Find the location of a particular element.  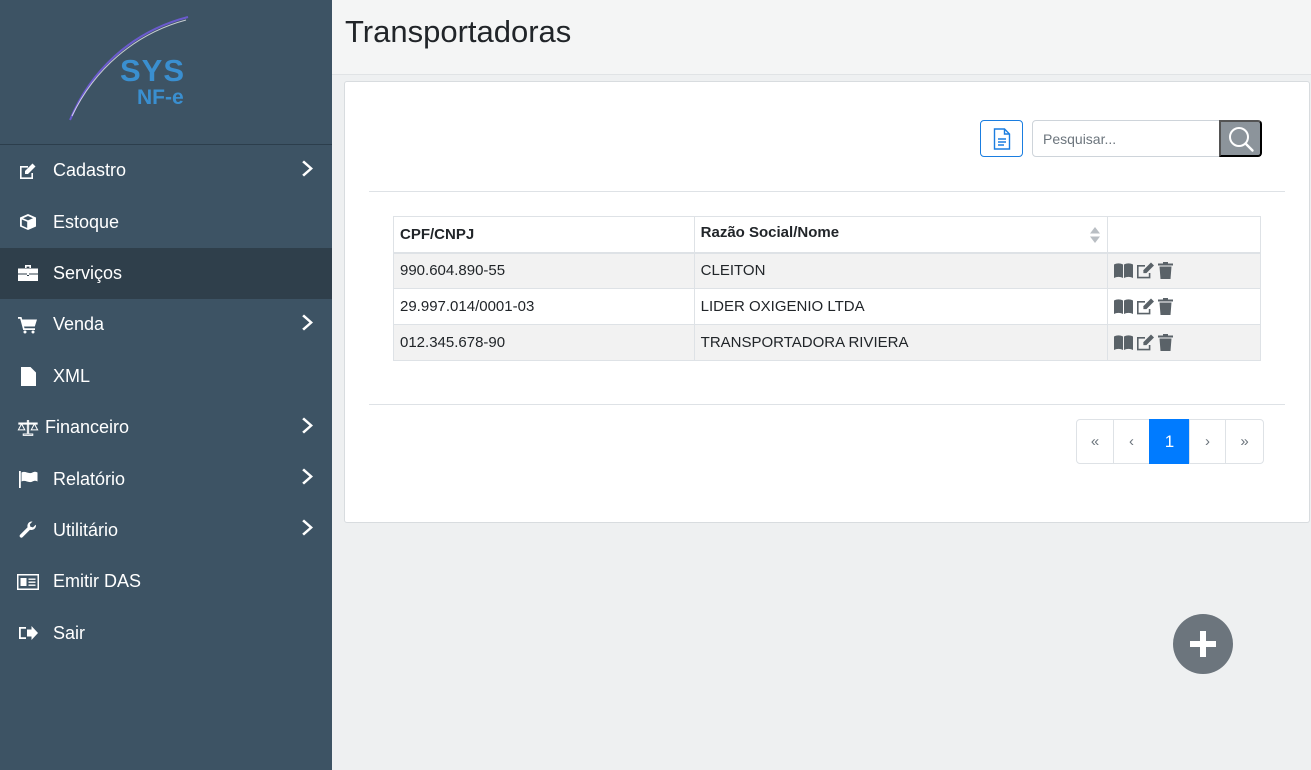

column-header-razao-social: Razão Social/Nome is located at coordinates (901, 235).